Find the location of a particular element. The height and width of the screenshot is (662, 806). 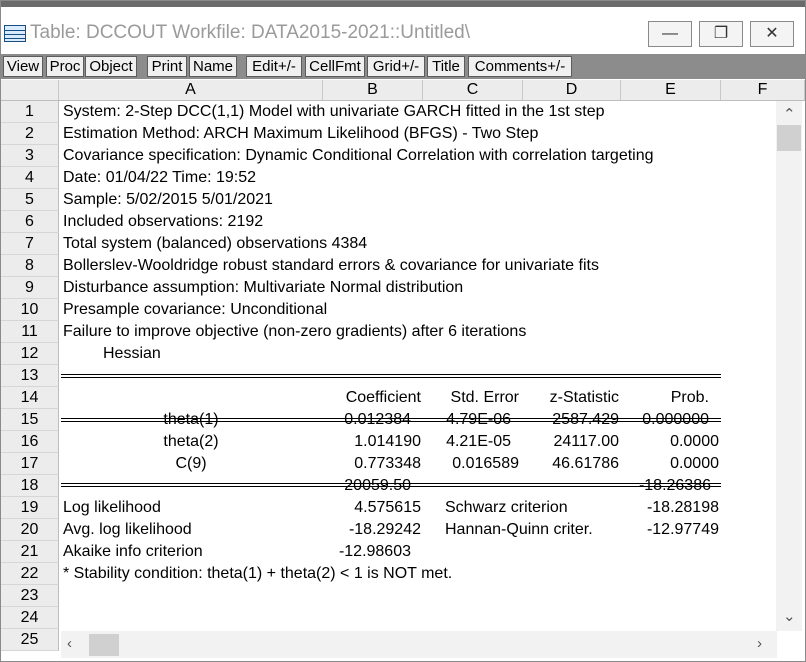

param-name: theta(1) is located at coordinates (191, 420).